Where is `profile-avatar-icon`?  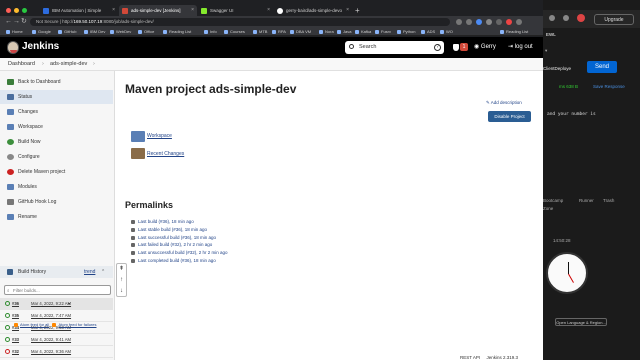 profile-avatar-icon is located at coordinates (499, 22).